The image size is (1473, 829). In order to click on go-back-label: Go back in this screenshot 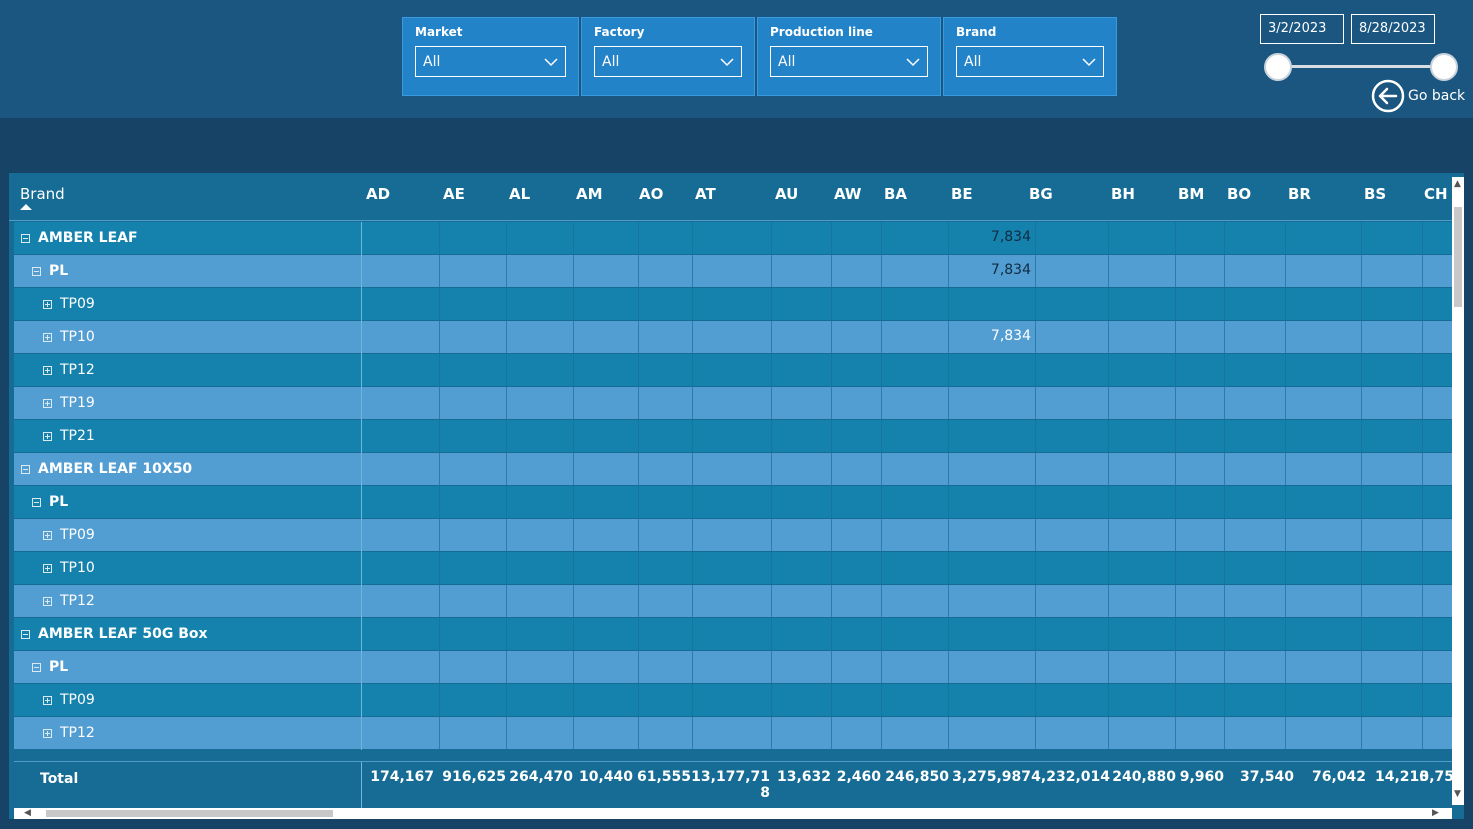, I will do `click(1437, 96)`.